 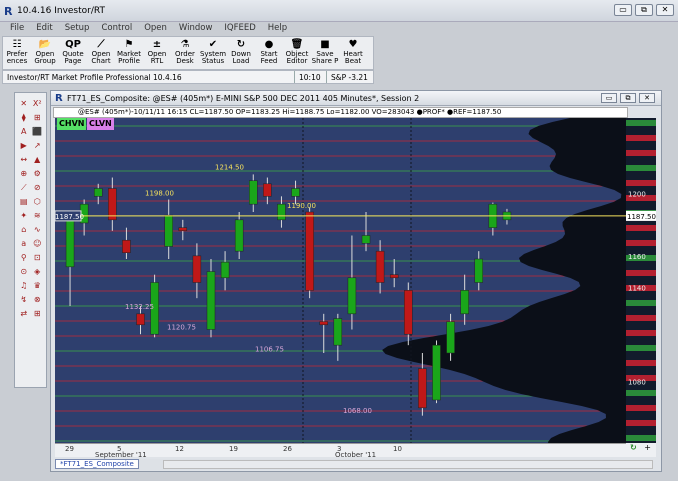 What do you see at coordinates (628, 98) in the screenshot?
I see `chart-maximize-button: ⧉` at bounding box center [628, 98].